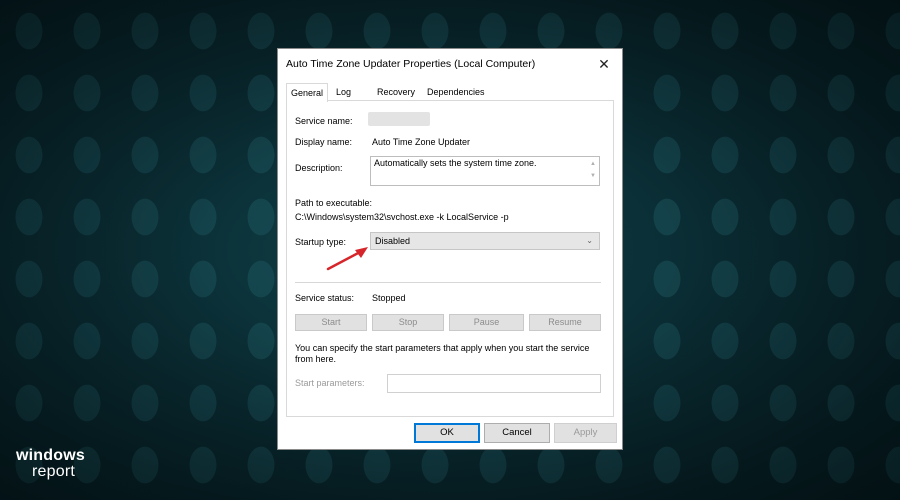 The height and width of the screenshot is (500, 900). Describe the element at coordinates (517, 433) in the screenshot. I see `cancel-button: Cancel` at that location.